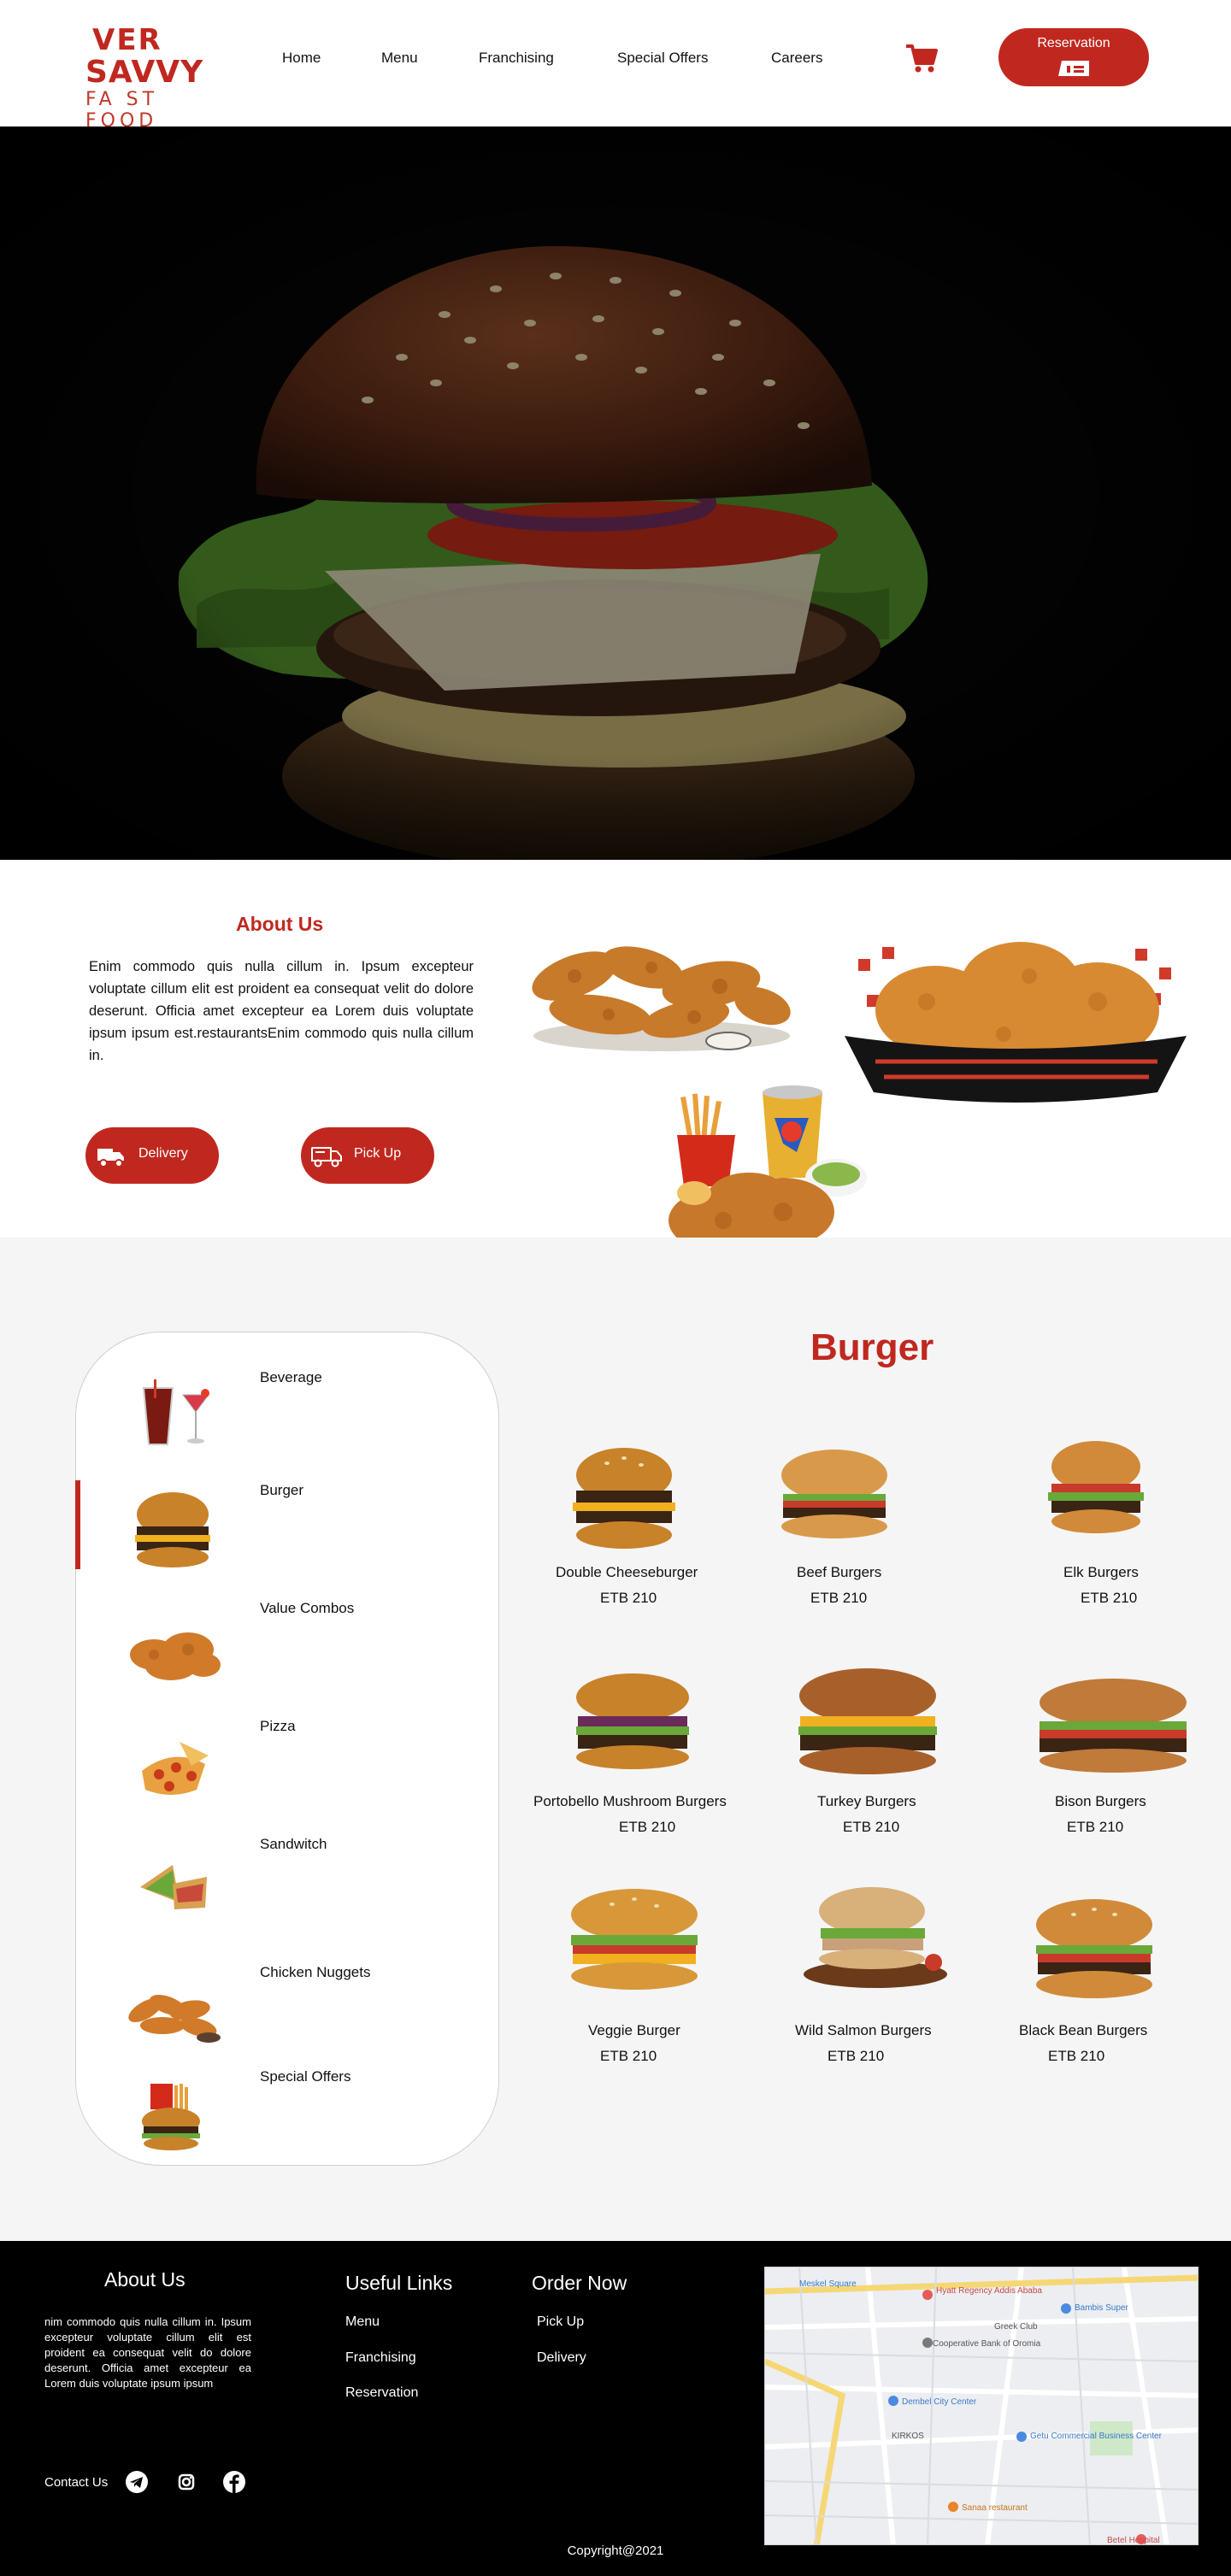 The image size is (1231, 2576). I want to click on svg-text: SAVVY, so click(144, 69).